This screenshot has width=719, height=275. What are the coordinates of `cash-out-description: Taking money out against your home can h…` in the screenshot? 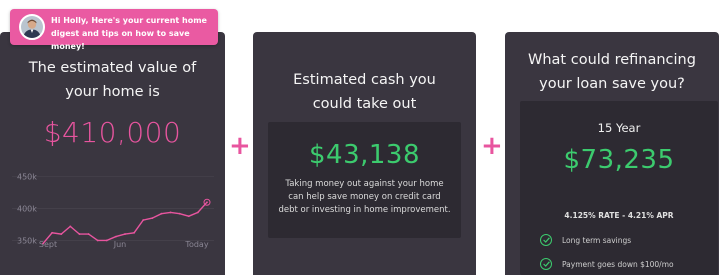 It's located at (364, 197).